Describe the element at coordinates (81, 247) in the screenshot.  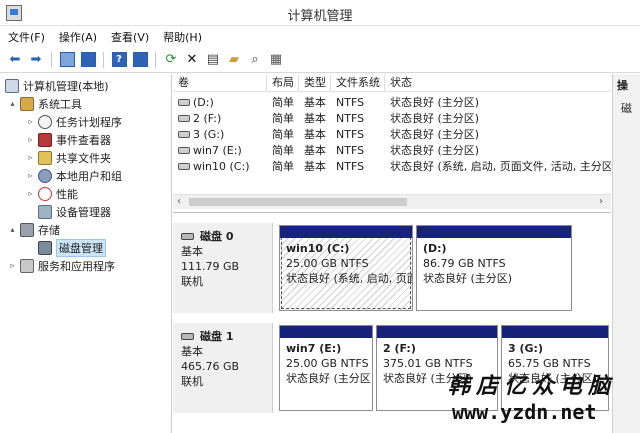
I see `tree-item-label: 磁盘管理` at that location.